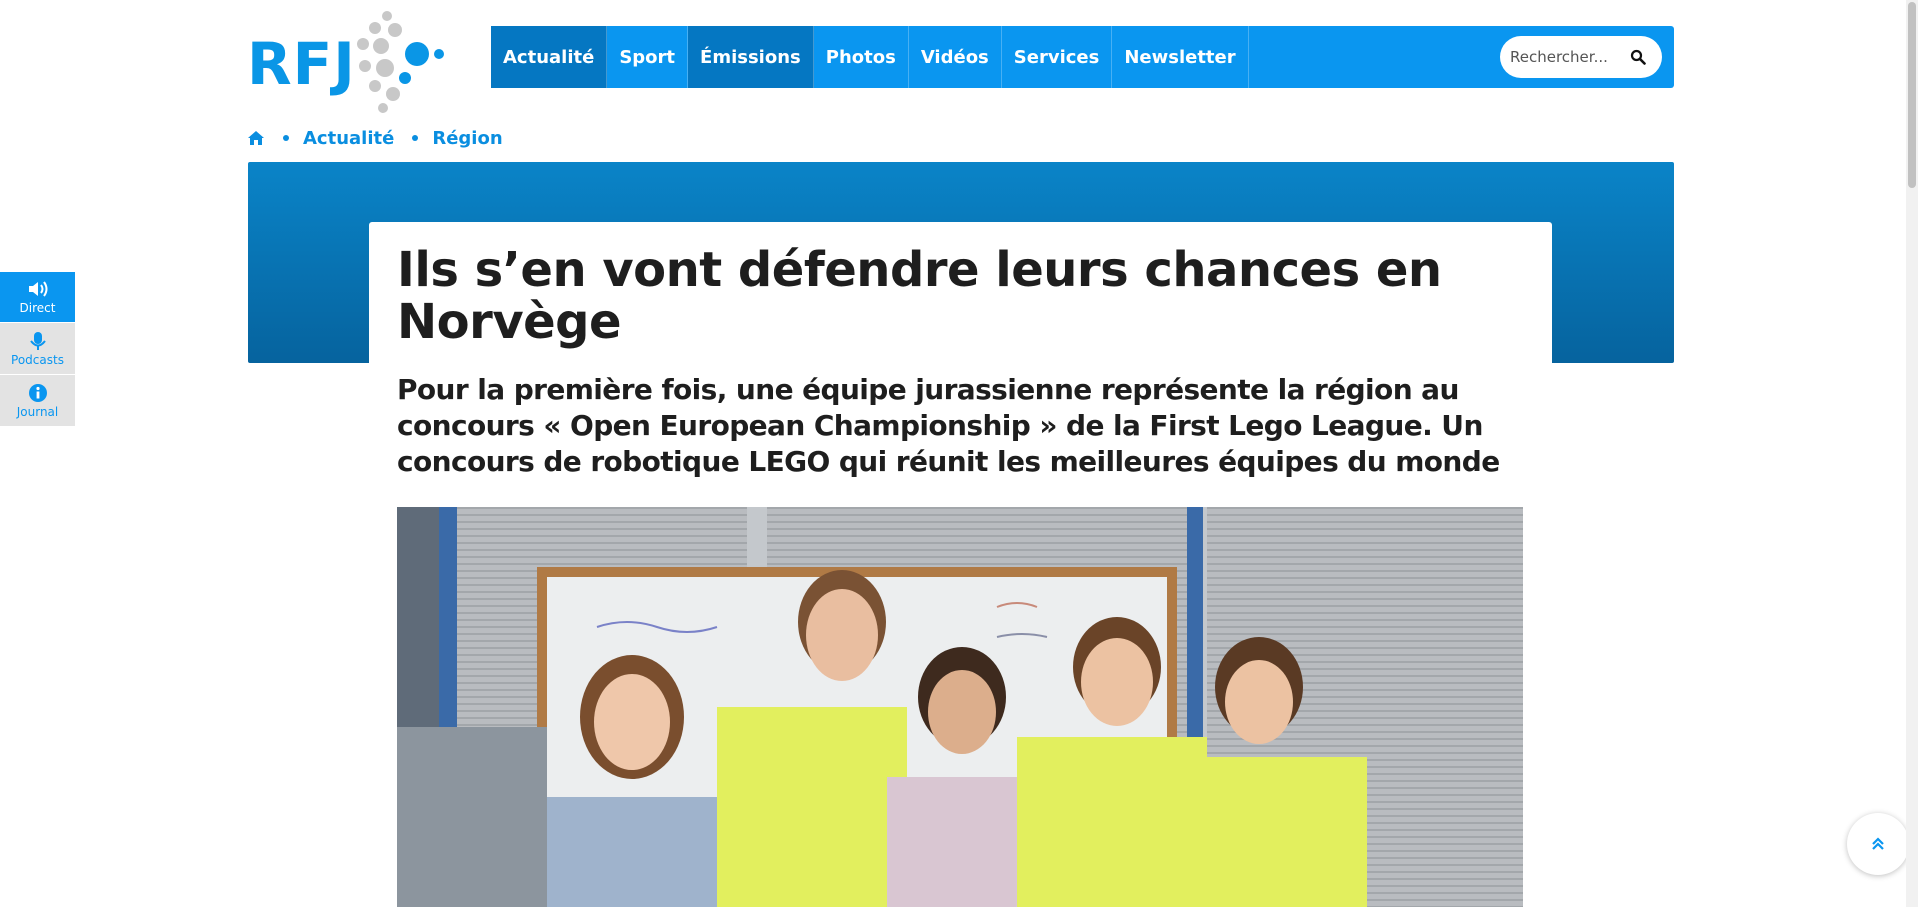 The height and width of the screenshot is (907, 1918). I want to click on nav-item-actualite: Actualité, so click(549, 57).